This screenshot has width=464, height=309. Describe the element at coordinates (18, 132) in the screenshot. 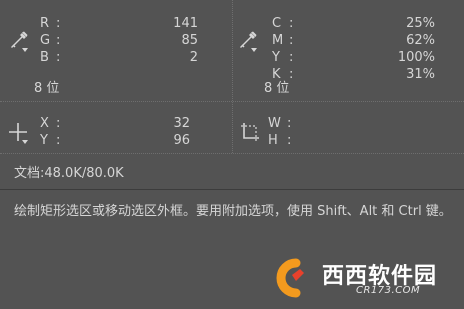

I see `crosshair-icon` at that location.